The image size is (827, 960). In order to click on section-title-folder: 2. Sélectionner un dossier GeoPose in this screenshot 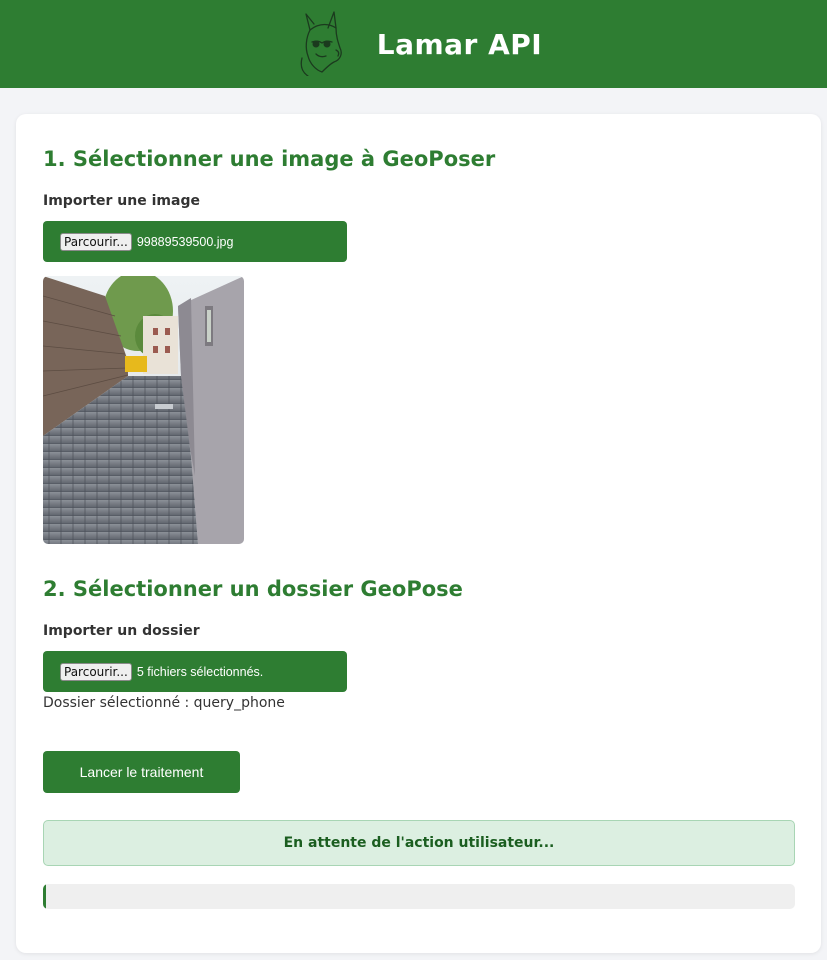, I will do `click(253, 589)`.